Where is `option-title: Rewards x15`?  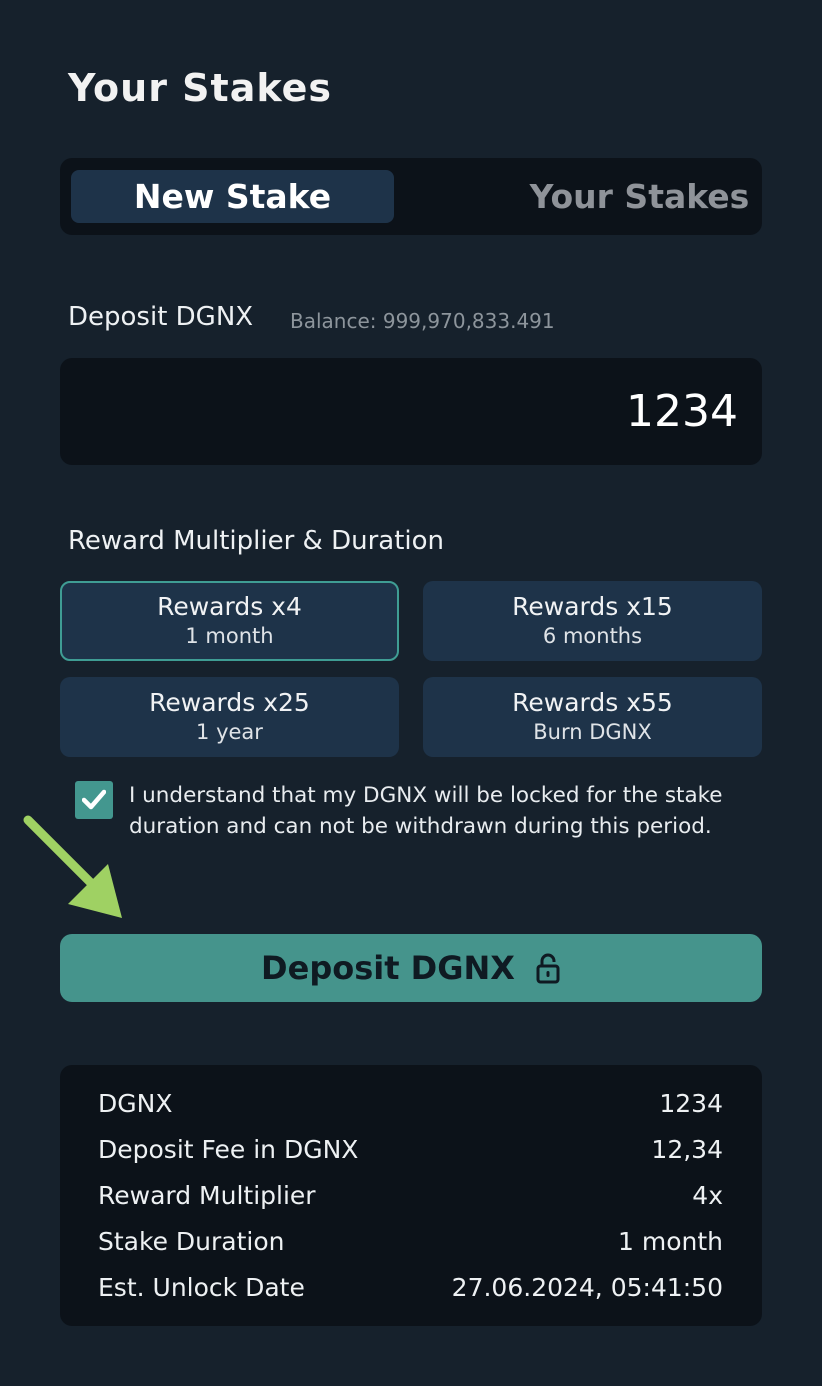 option-title: Rewards x15 is located at coordinates (592, 606).